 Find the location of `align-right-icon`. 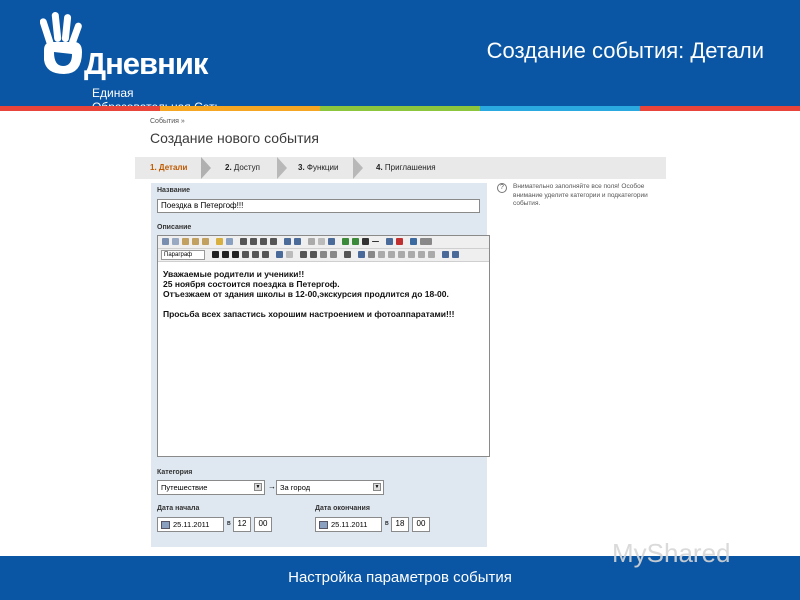

align-right-icon is located at coordinates (263, 241).